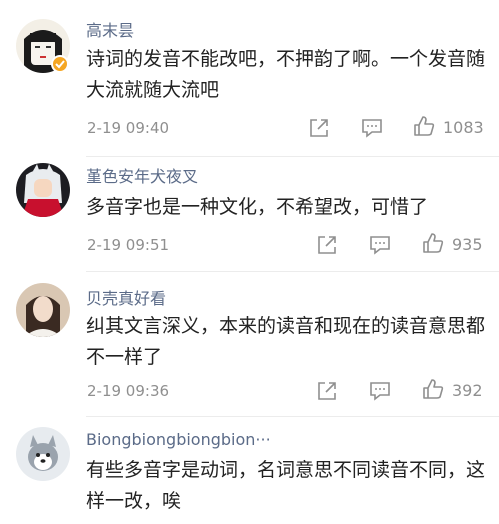 Image resolution: width=499 pixels, height=524 pixels. What do you see at coordinates (128, 128) in the screenshot?
I see `comment-time: 2-19 09:40` at bounding box center [128, 128].